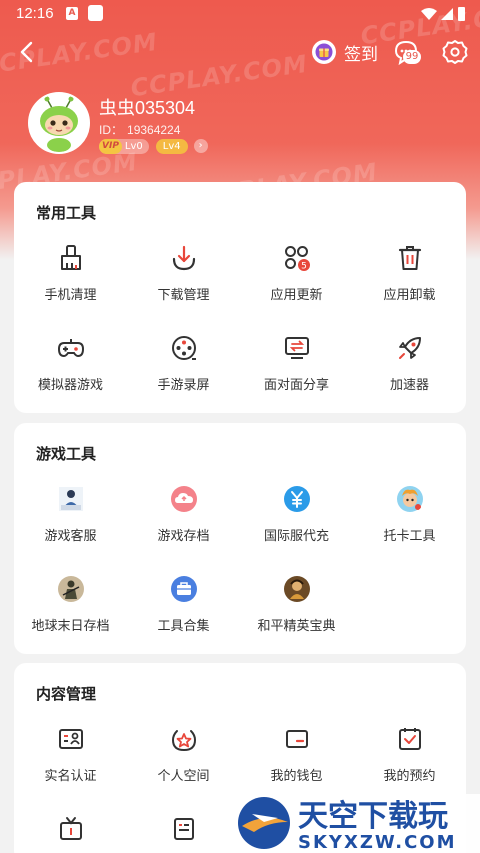  I want to click on username: 虫虫035304, so click(147, 108).